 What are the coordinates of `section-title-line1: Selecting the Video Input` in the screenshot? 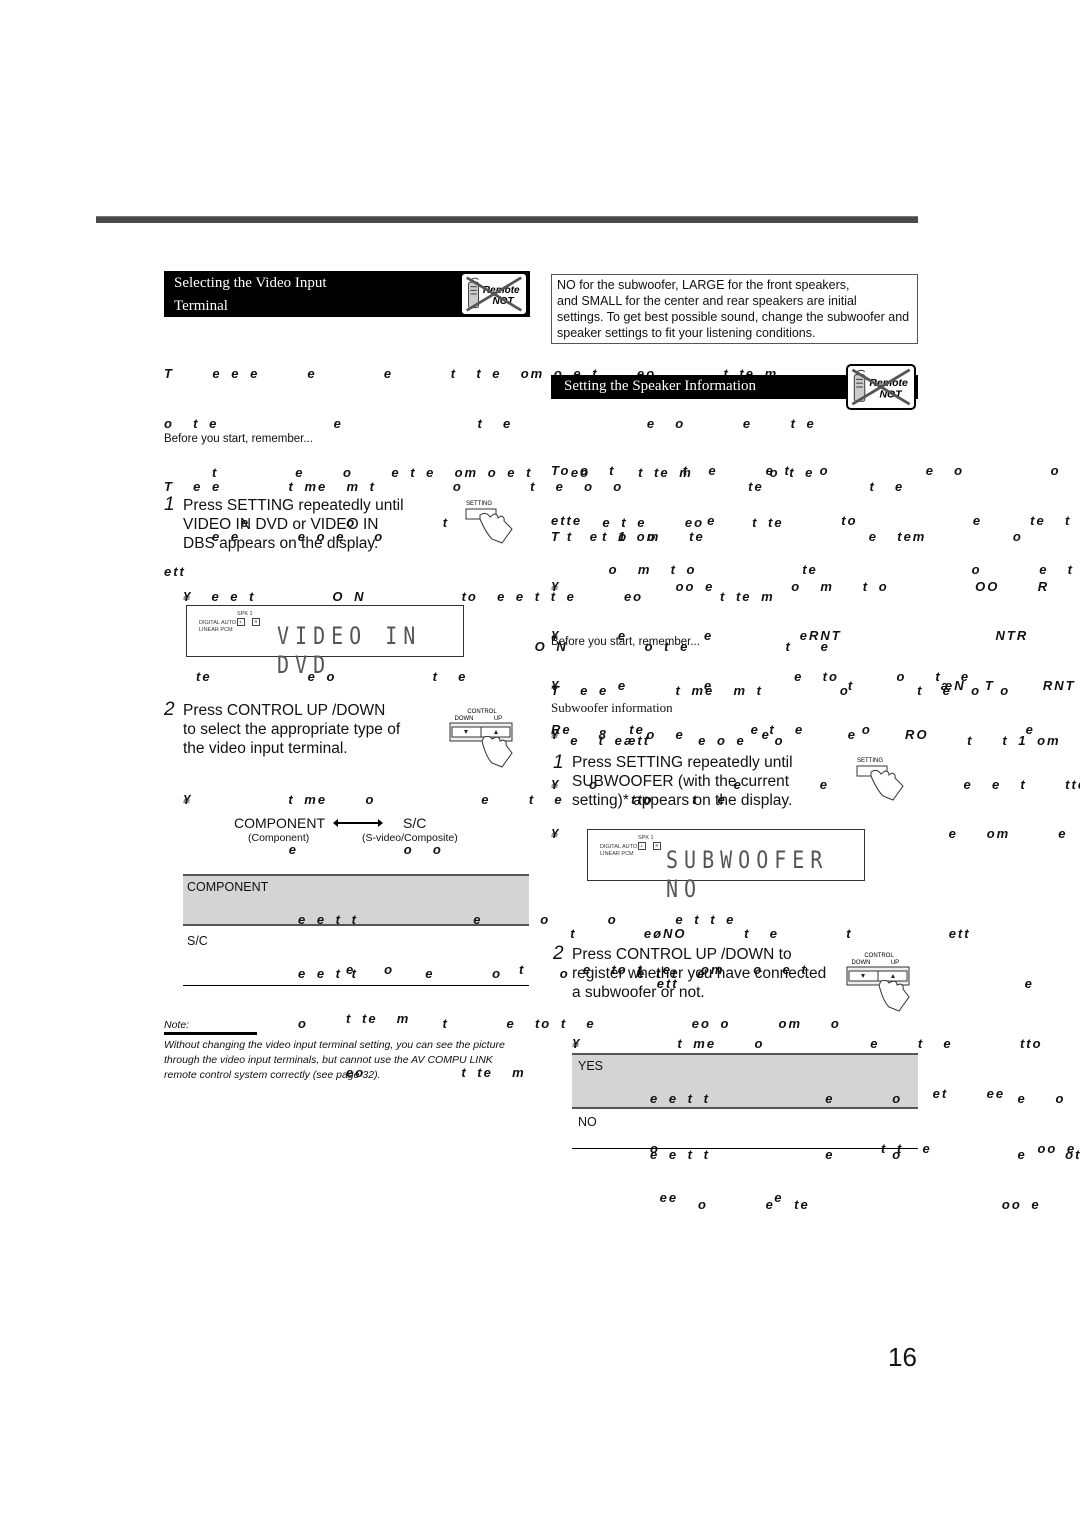 It's located at (250, 283).